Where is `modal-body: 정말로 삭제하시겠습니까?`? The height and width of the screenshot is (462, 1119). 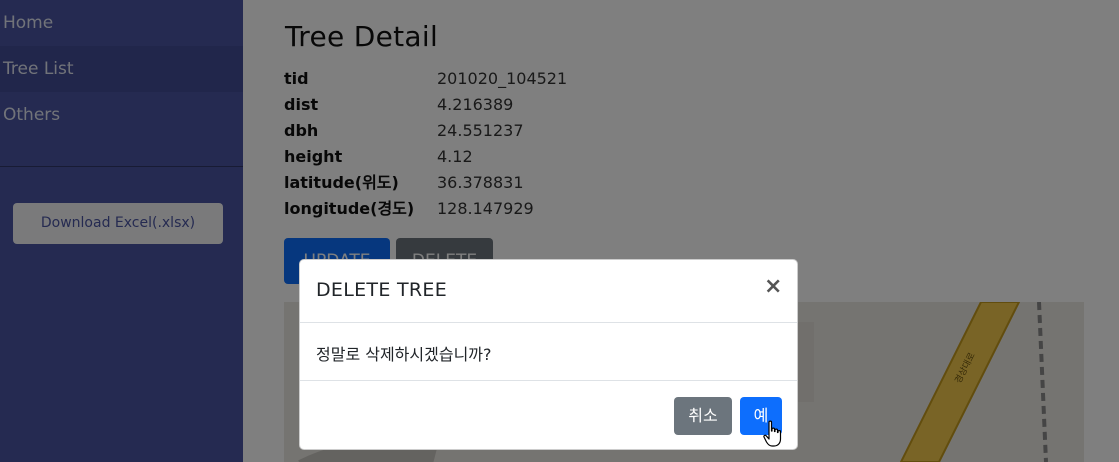
modal-body: 정말로 삭제하시겠습니까? is located at coordinates (548, 352).